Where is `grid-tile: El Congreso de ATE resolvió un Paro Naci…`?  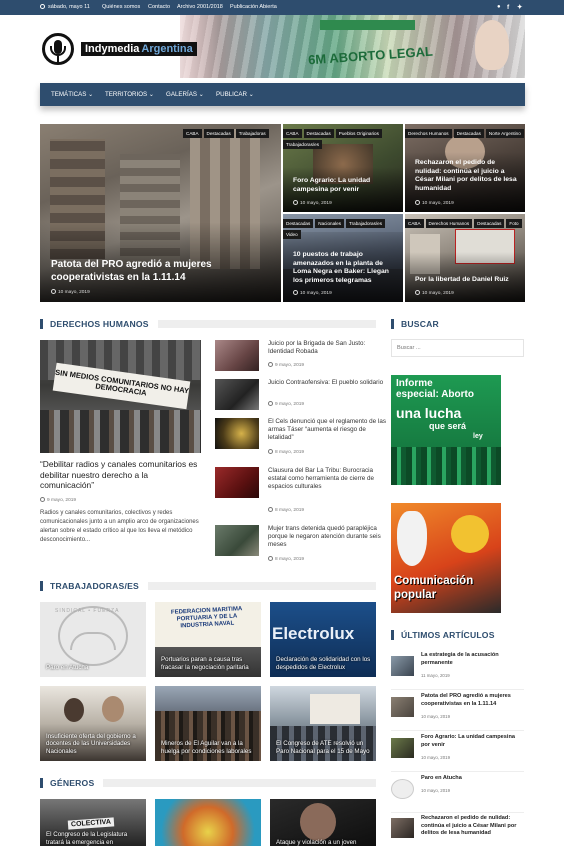 grid-tile: El Congreso de ATE resolvió un Paro Naci… is located at coordinates (323, 723).